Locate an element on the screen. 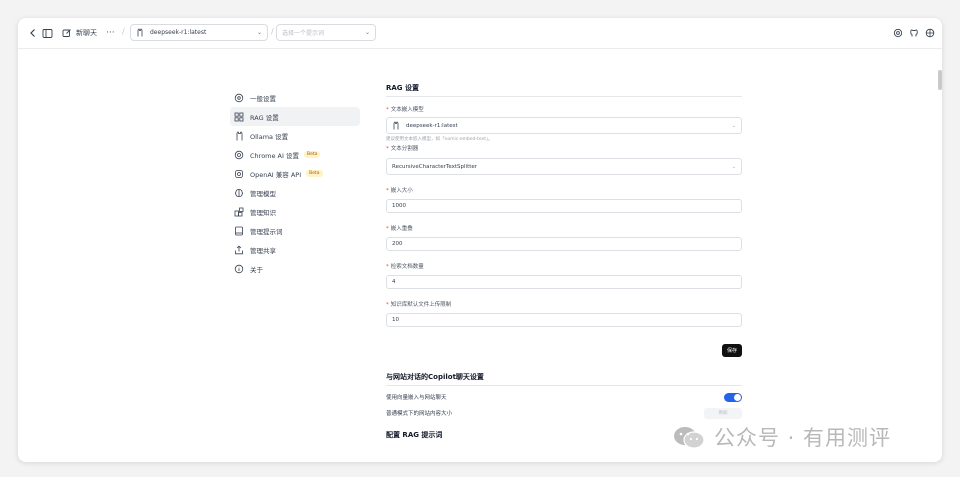 The height and width of the screenshot is (477, 960). retrieved-docs-label: * 检索文档数量 is located at coordinates (564, 266).